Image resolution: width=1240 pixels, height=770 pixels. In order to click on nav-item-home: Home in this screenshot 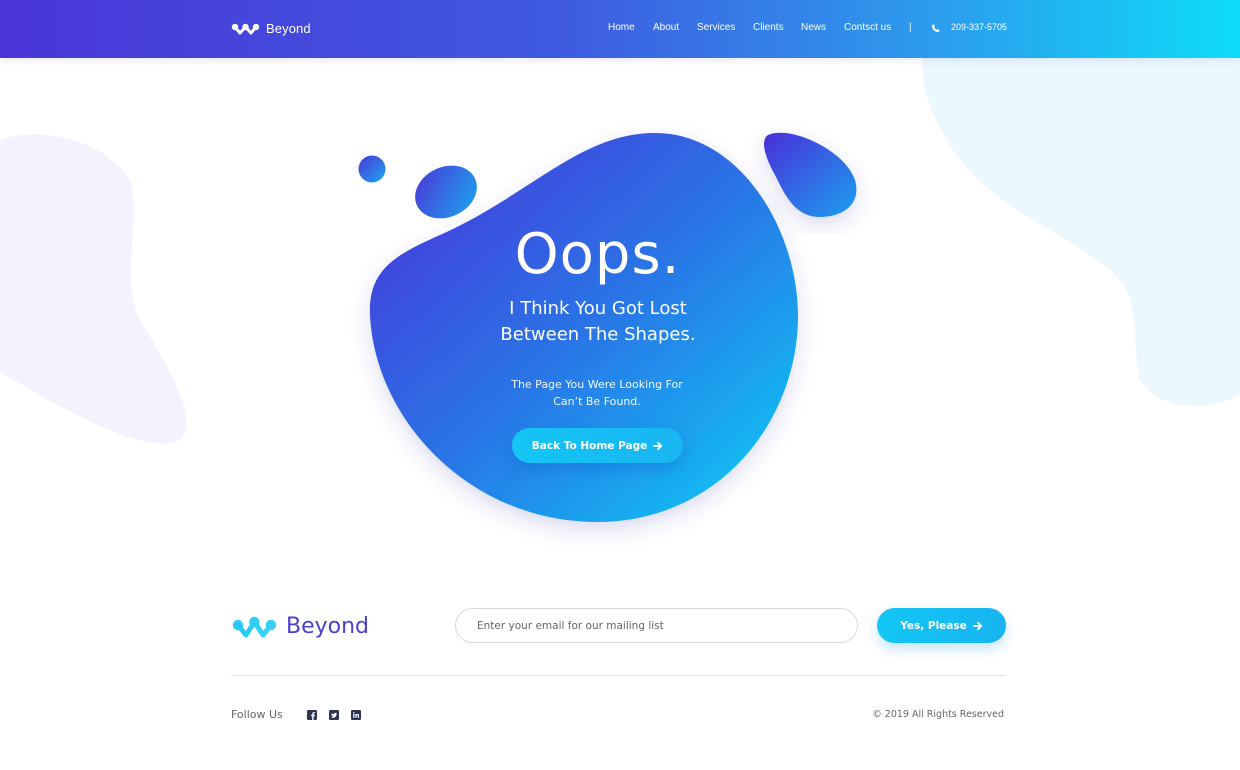, I will do `click(621, 27)`.